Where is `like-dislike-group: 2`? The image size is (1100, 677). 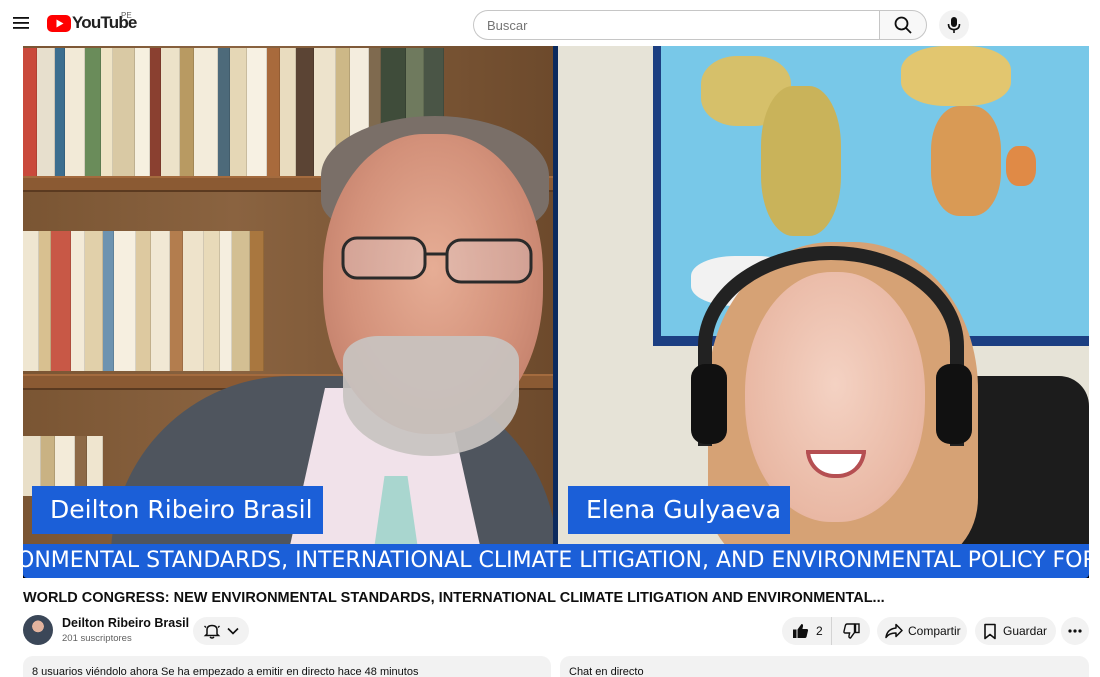
like-dislike-group: 2 is located at coordinates (826, 631).